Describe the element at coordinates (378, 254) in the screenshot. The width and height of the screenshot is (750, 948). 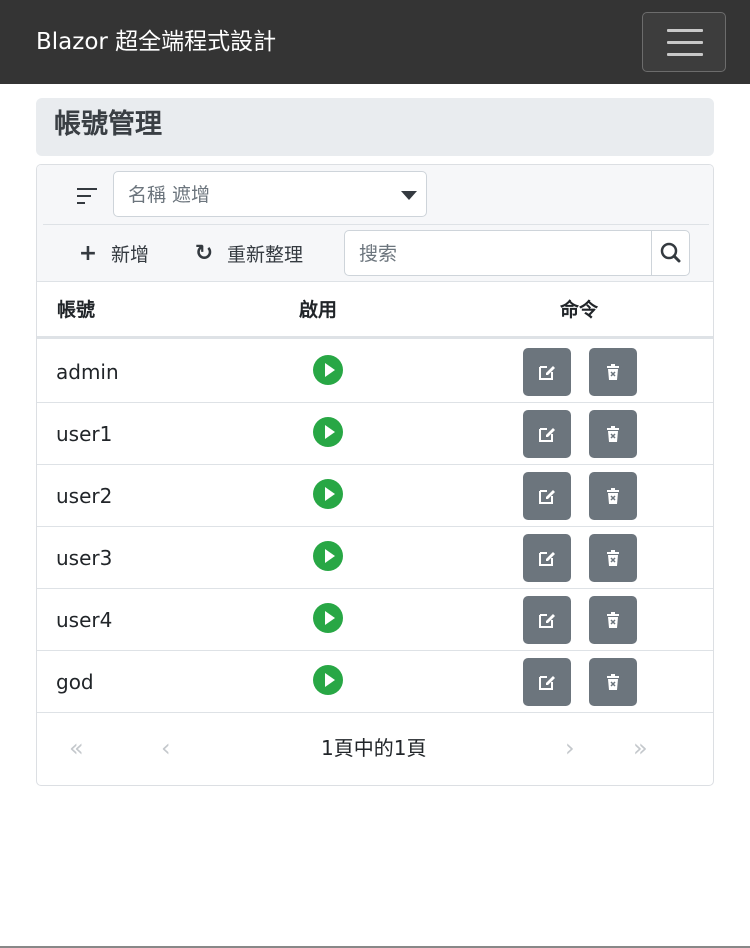
I see `search-placeholder: 搜索` at that location.